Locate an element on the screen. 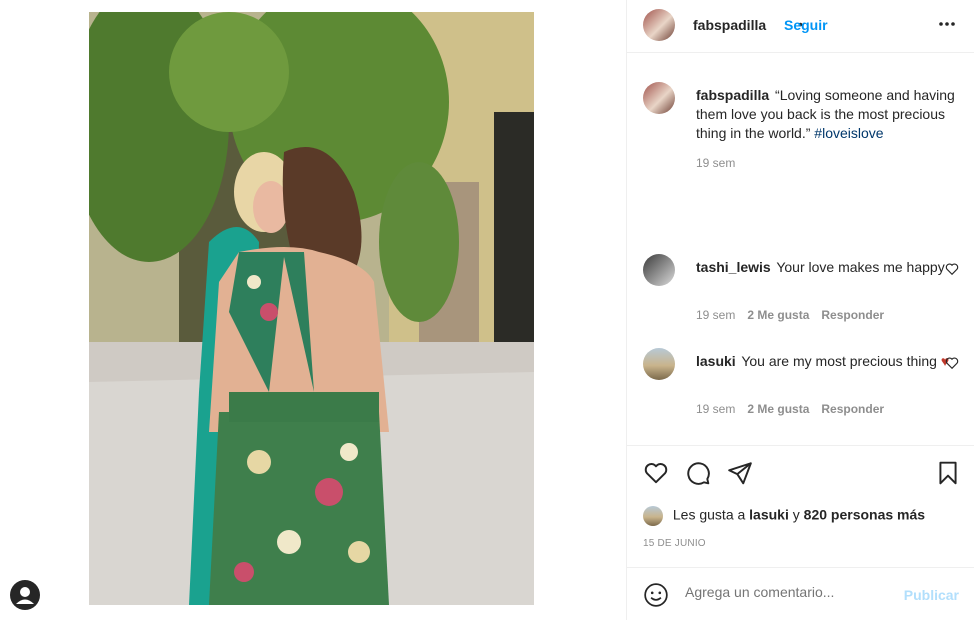 The height and width of the screenshot is (621, 974). comment-username: lasuki is located at coordinates (716, 361).